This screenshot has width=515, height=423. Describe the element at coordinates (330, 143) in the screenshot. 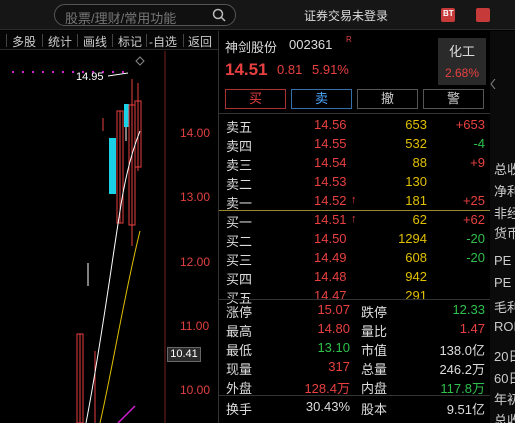

I see `level-price: 14.55` at that location.